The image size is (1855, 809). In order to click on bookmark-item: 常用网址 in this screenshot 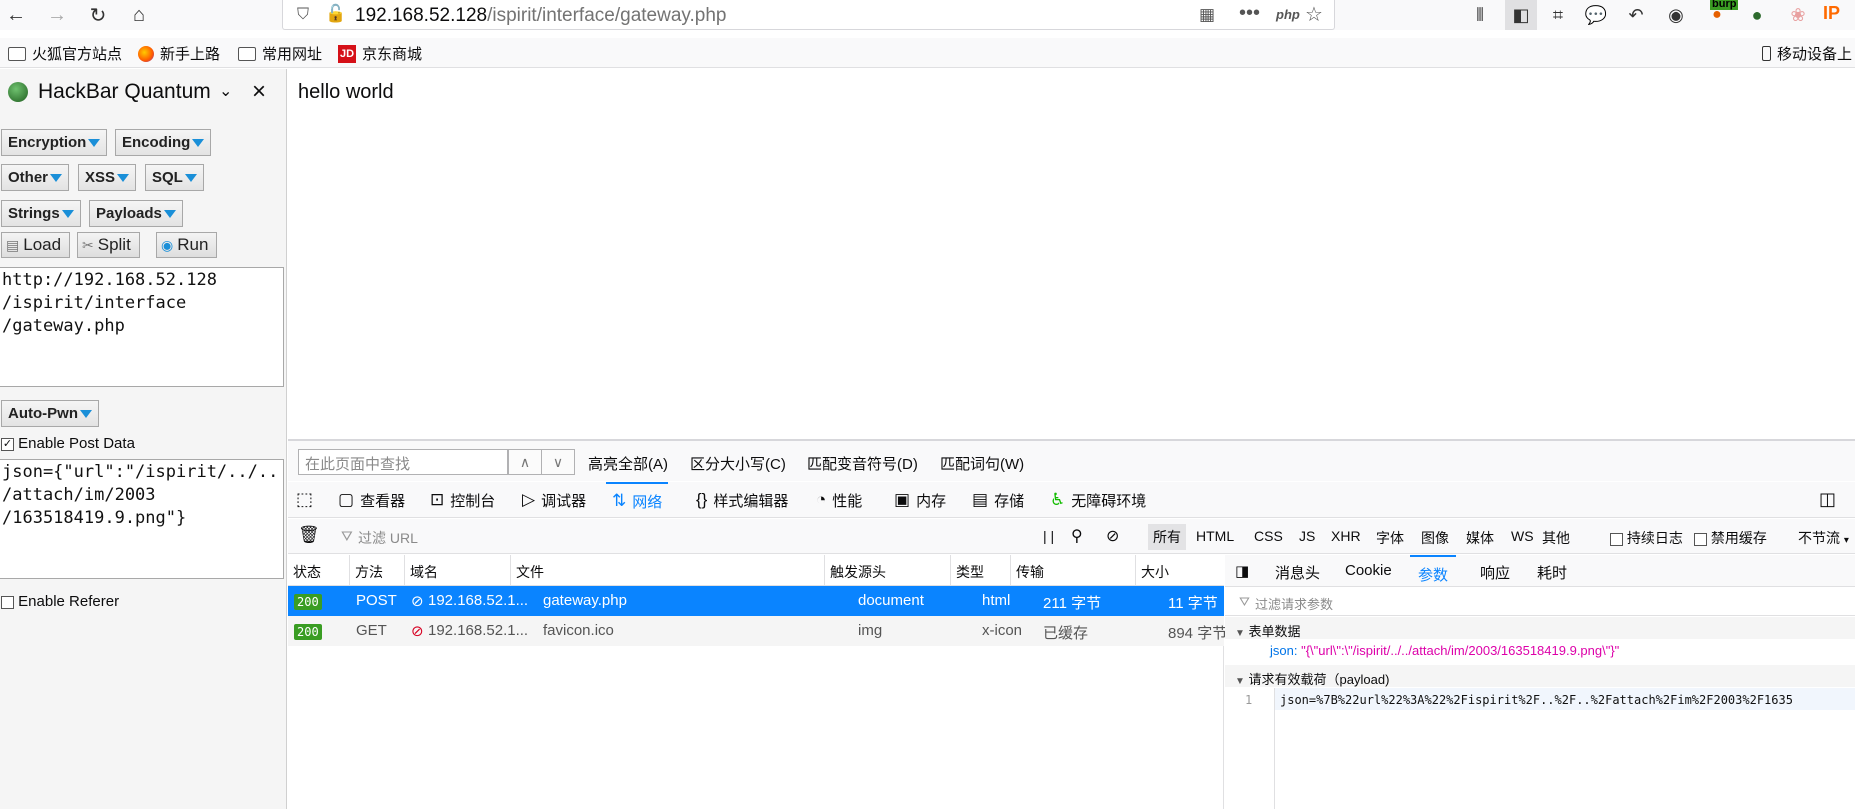, I will do `click(280, 53)`.